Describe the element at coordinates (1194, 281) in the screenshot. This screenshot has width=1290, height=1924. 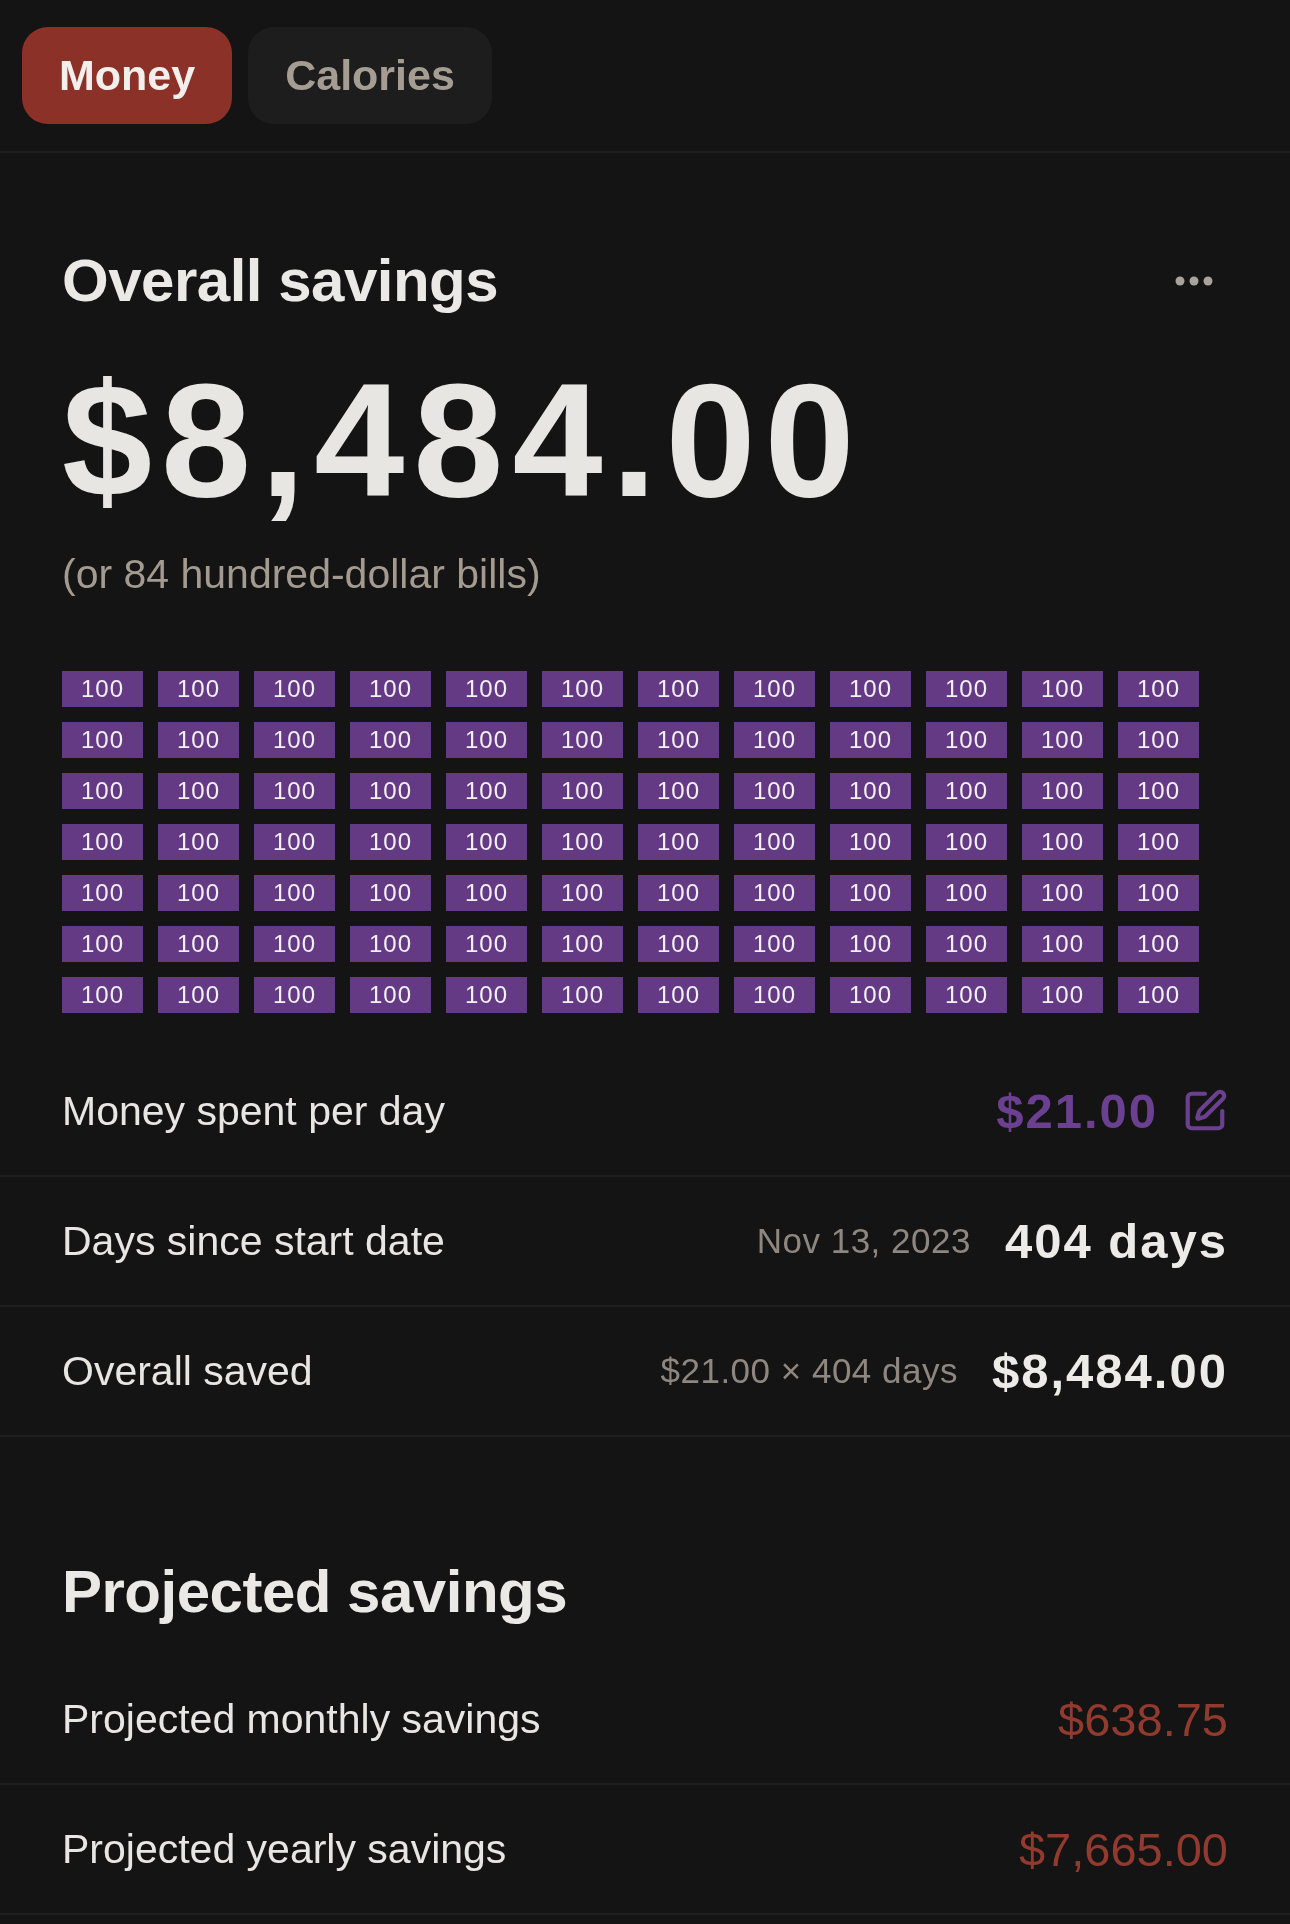
I see `more-icon` at that location.